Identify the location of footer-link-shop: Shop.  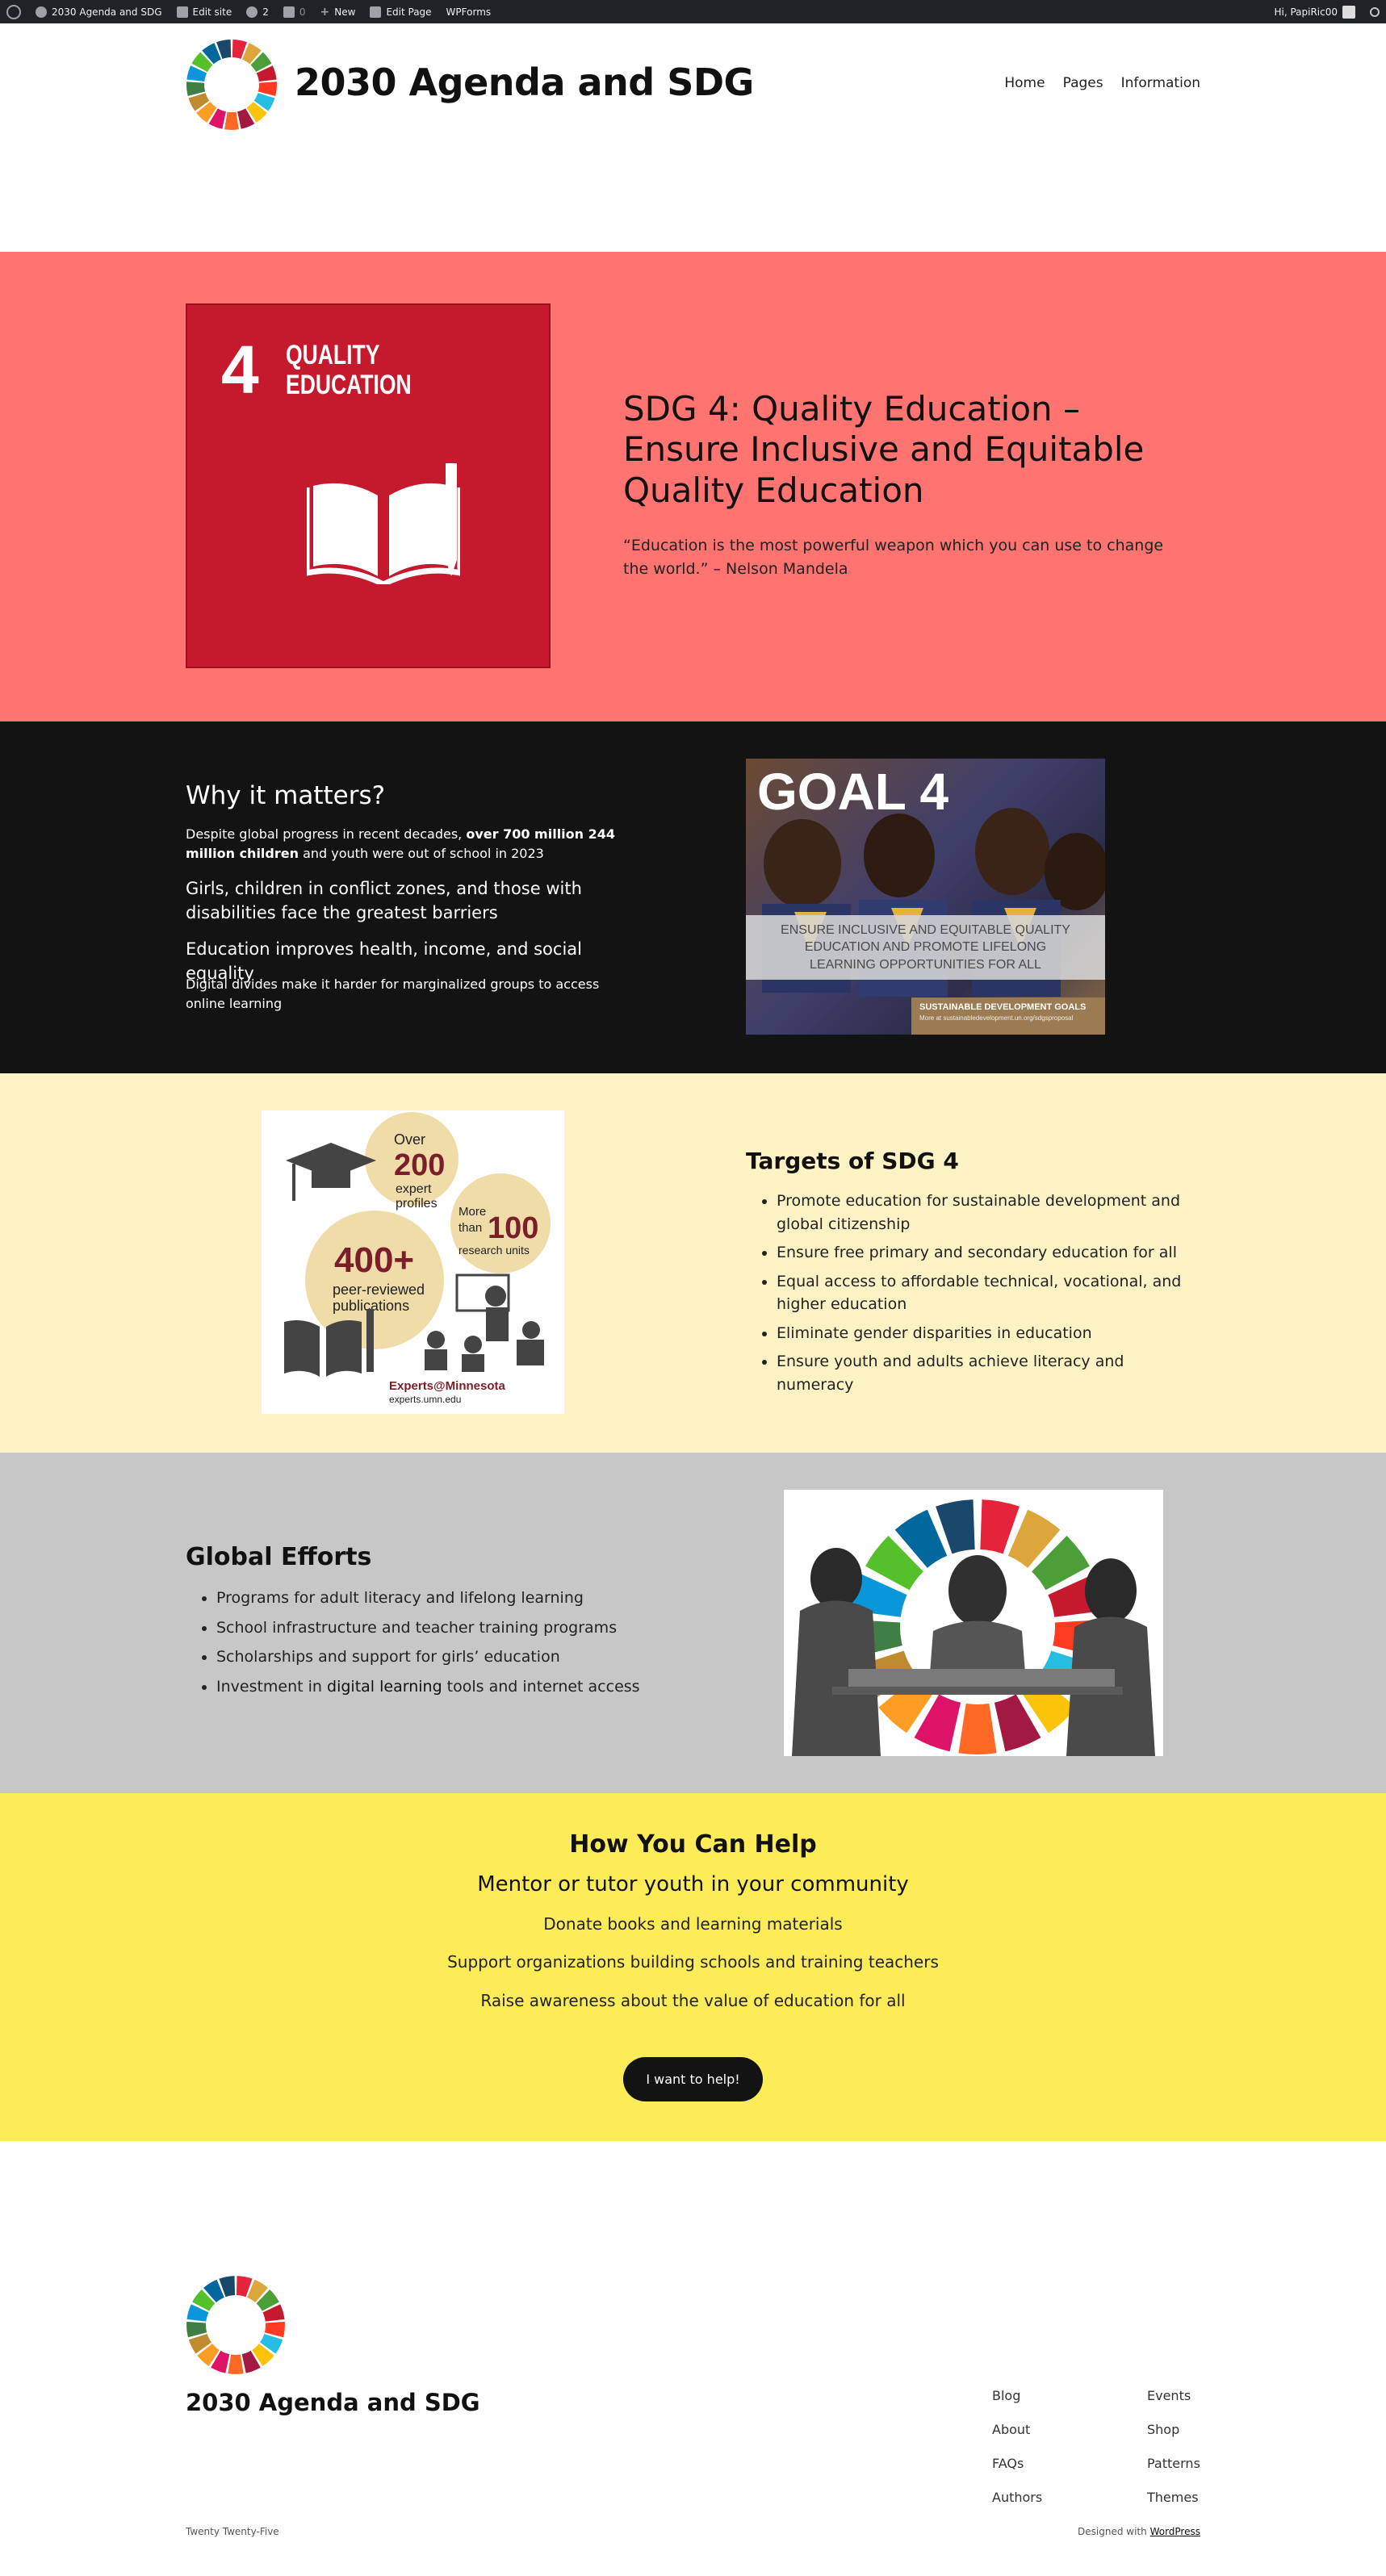
(1173, 2440).